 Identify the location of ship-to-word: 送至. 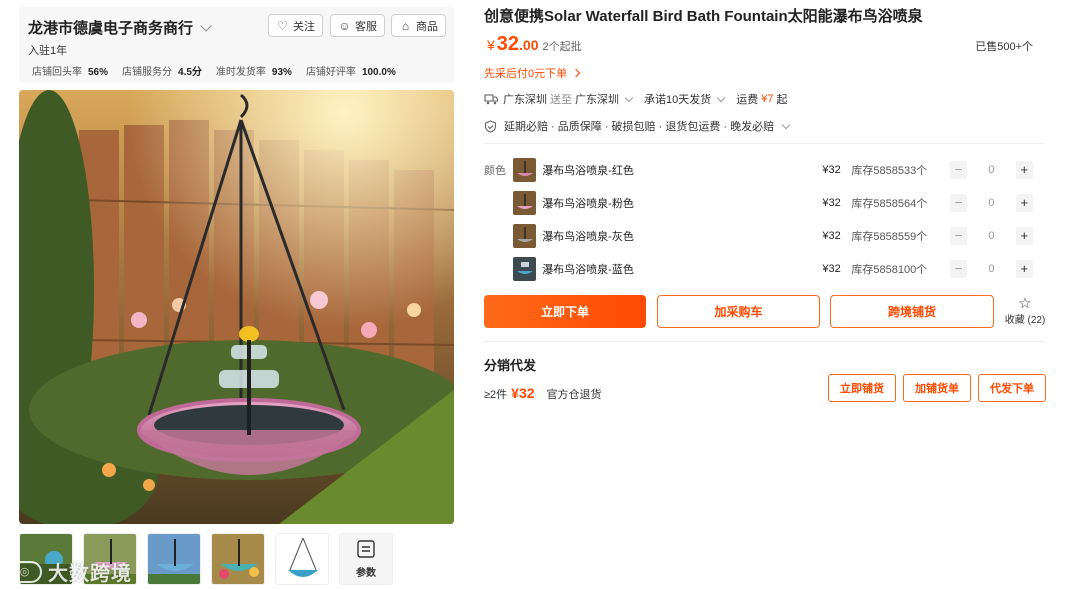
(561, 100).